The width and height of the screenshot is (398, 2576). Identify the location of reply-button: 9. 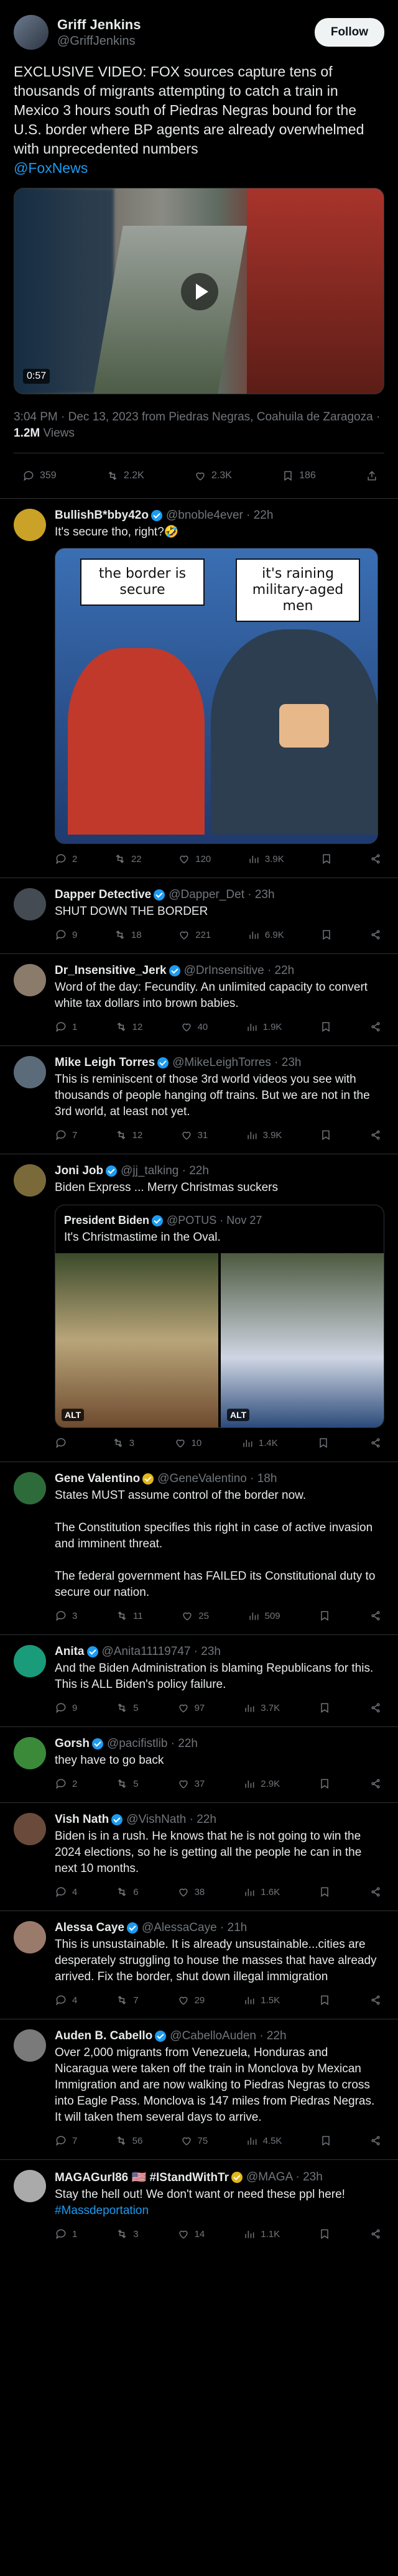
(66, 935).